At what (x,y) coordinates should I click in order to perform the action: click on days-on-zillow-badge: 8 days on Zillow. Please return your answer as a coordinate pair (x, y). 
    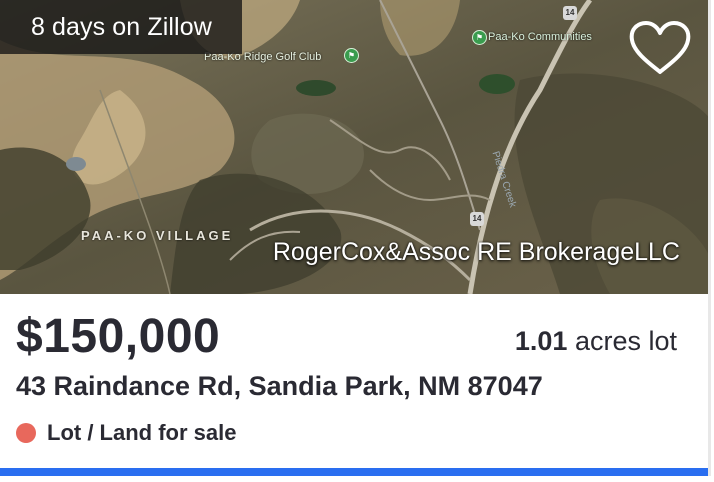
    Looking at the image, I should click on (121, 27).